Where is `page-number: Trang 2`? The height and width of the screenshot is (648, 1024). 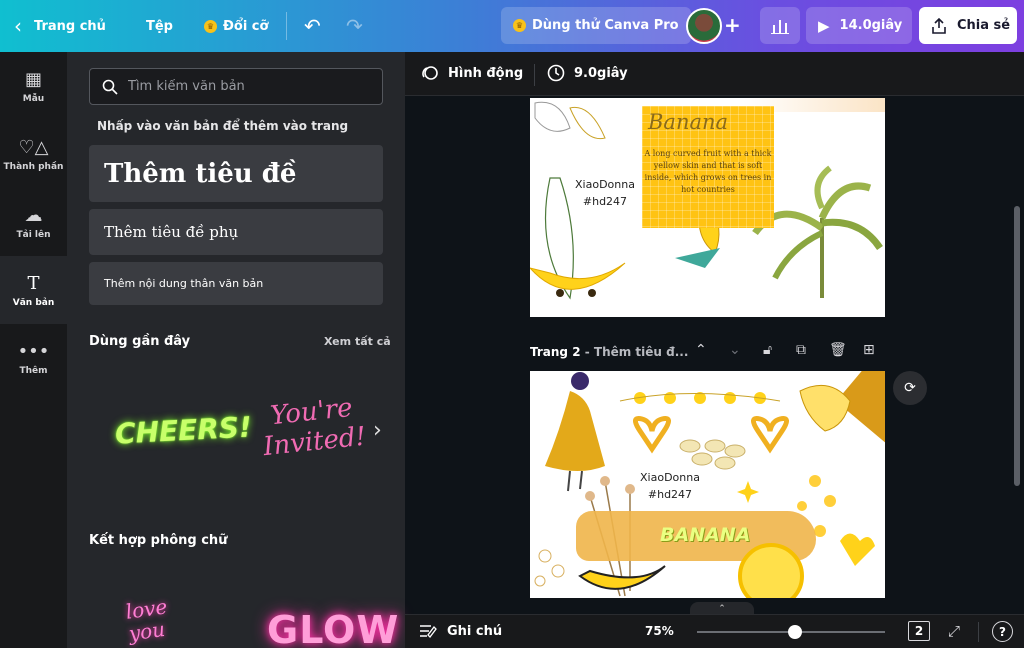
page-number: Trang 2 is located at coordinates (555, 352).